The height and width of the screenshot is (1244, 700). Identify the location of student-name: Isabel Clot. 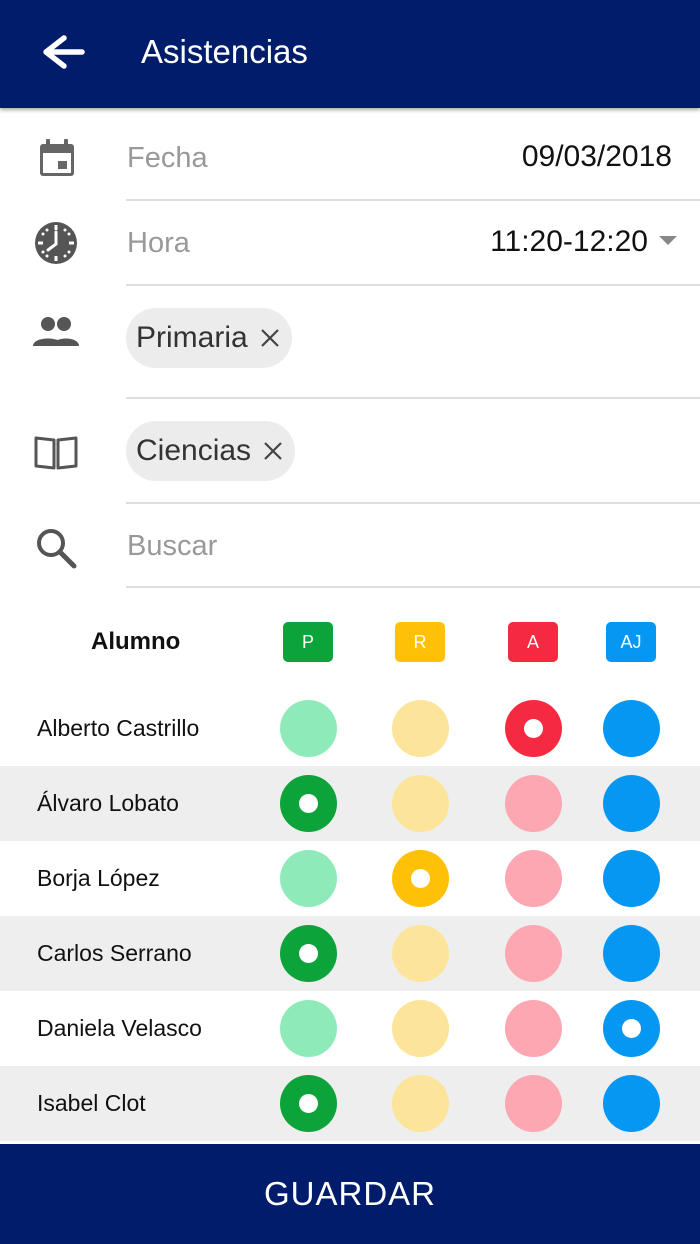
(91, 1103).